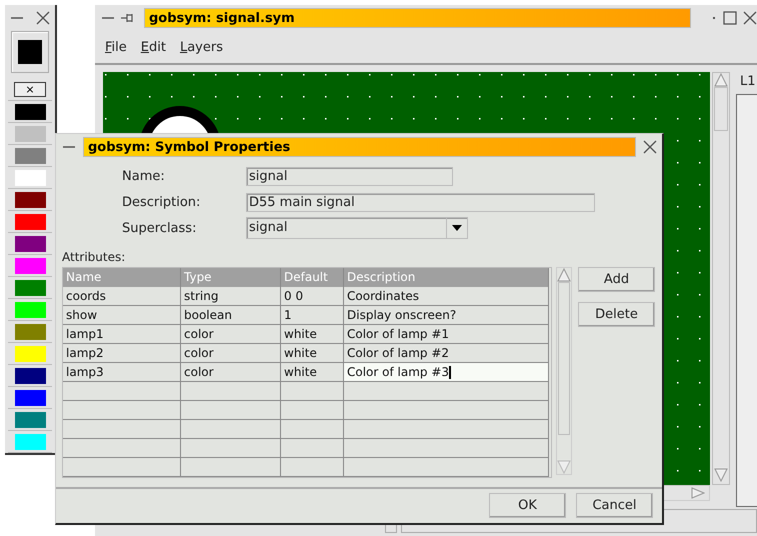 Image resolution: width=757 pixels, height=536 pixels. I want to click on dialog-title: gobsym: Symbol Properties, so click(359, 147).